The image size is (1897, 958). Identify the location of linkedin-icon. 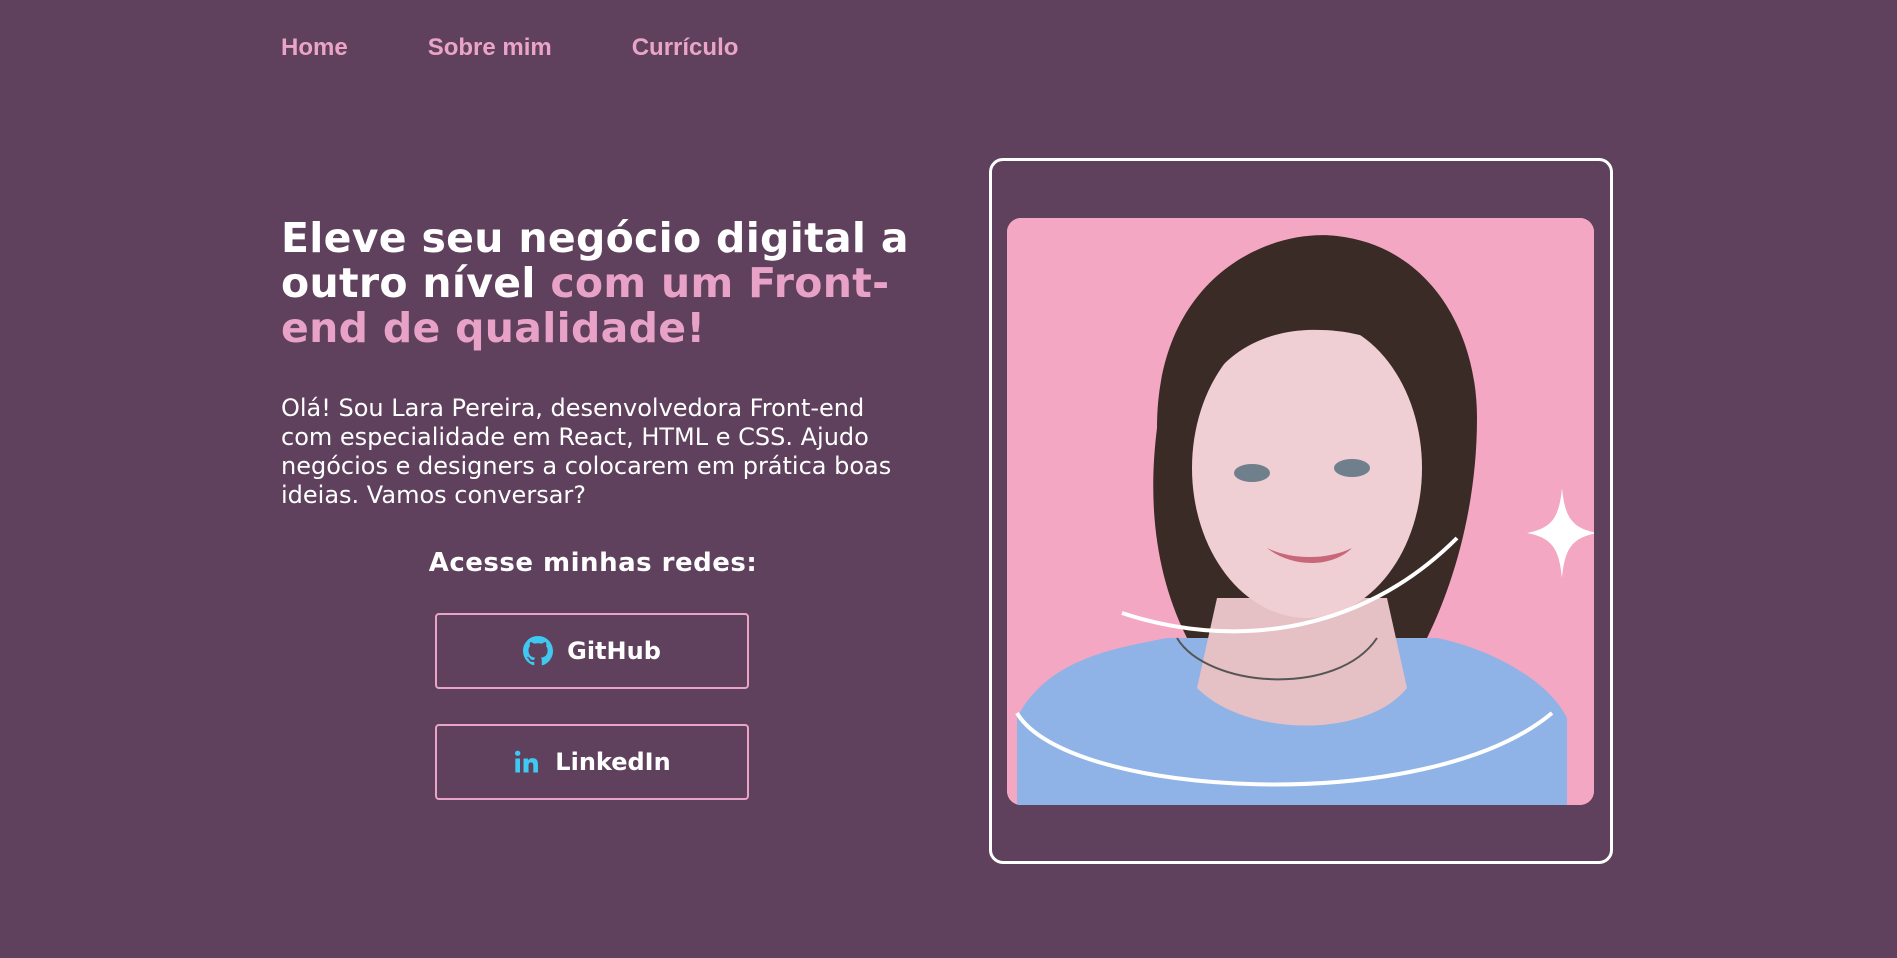
(527, 762).